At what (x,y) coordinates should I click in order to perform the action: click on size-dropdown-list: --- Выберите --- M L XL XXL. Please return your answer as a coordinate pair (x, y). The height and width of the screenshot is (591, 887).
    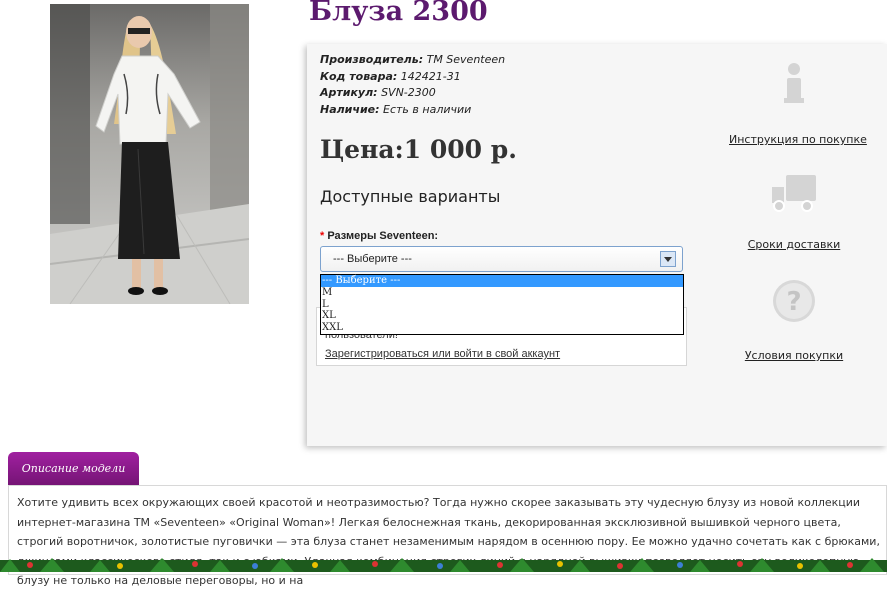
    Looking at the image, I should click on (502, 304).